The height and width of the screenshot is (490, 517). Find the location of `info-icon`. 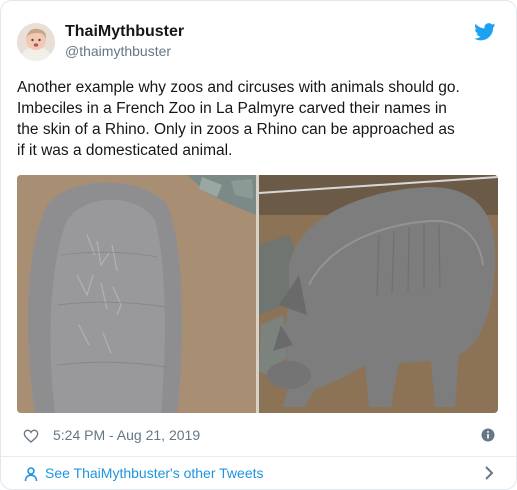

info-icon is located at coordinates (488, 435).